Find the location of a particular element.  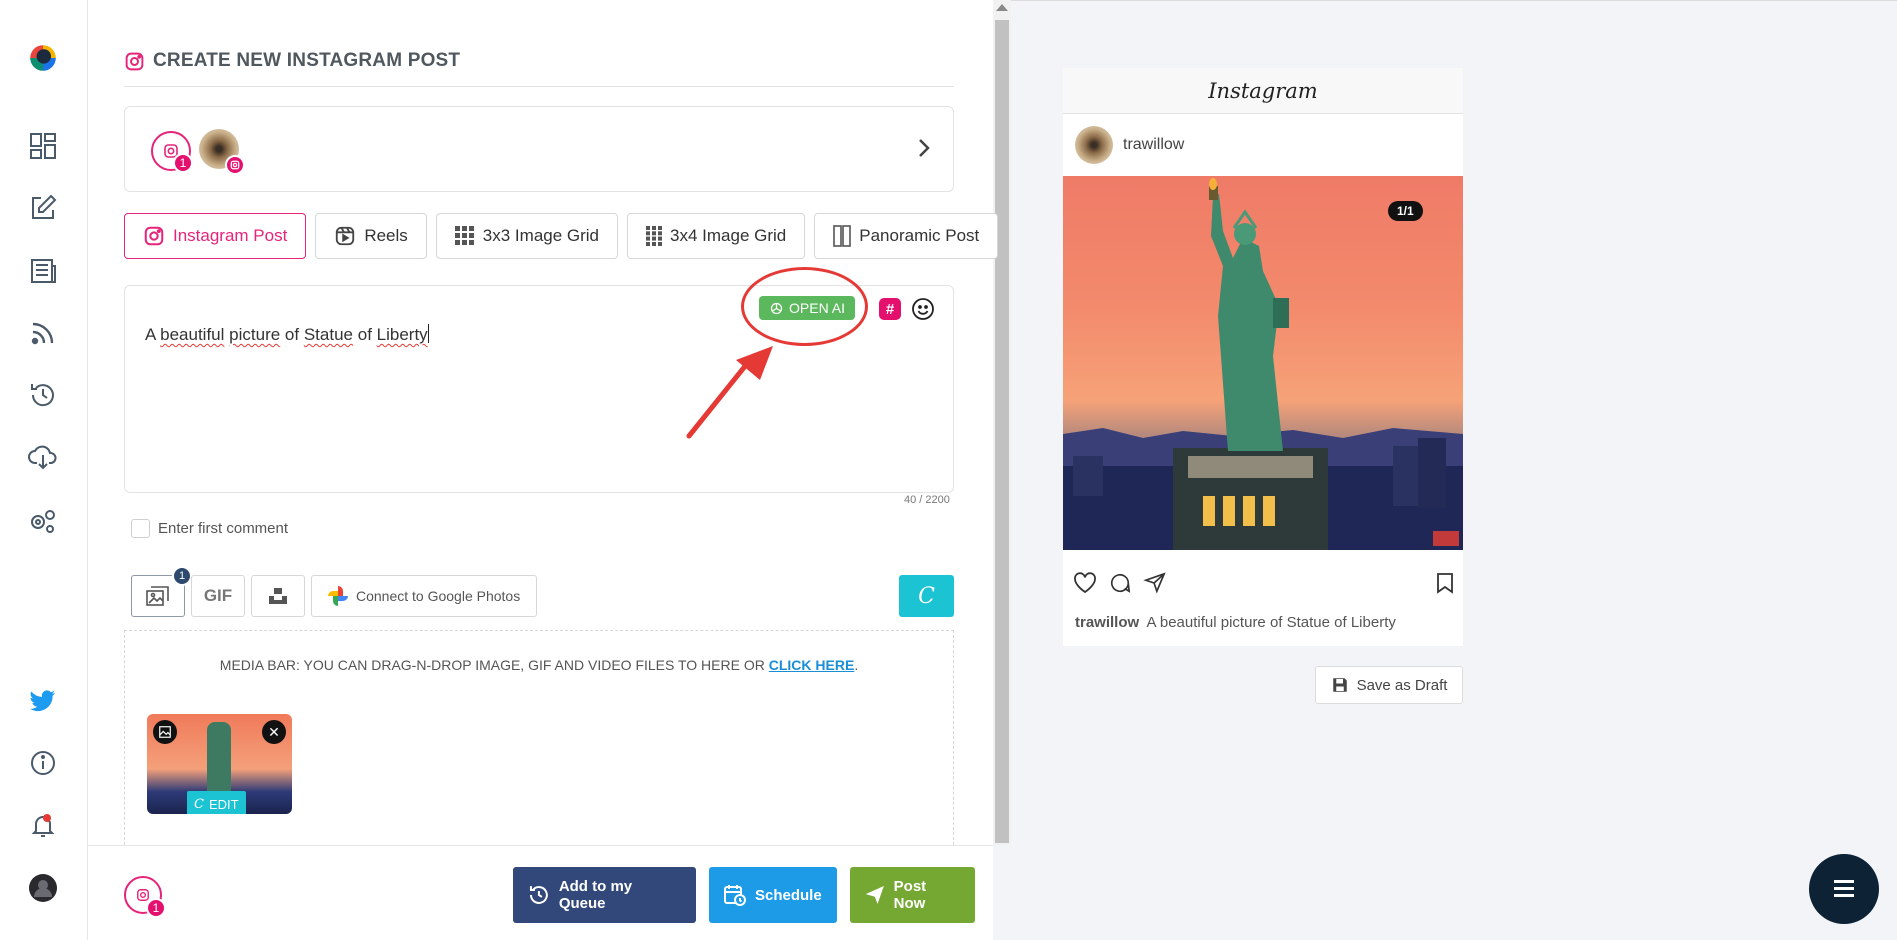

preview-image: 1/1 is located at coordinates (1263, 363).